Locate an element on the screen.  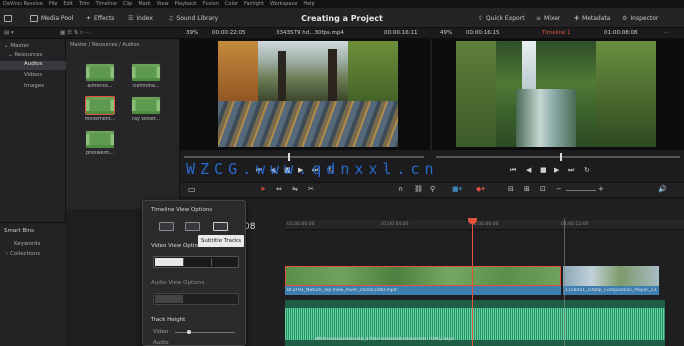
record-playhead is located at coordinates (561, 157).